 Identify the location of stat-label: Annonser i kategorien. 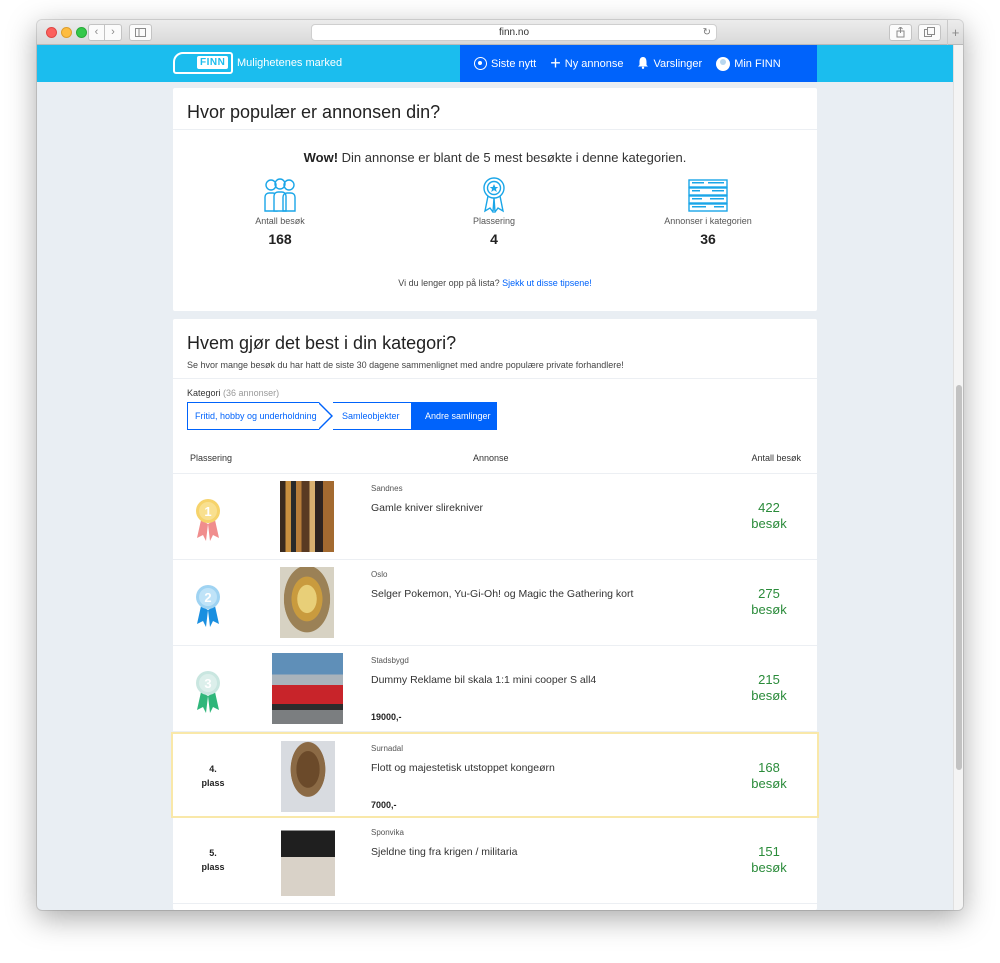
(708, 221).